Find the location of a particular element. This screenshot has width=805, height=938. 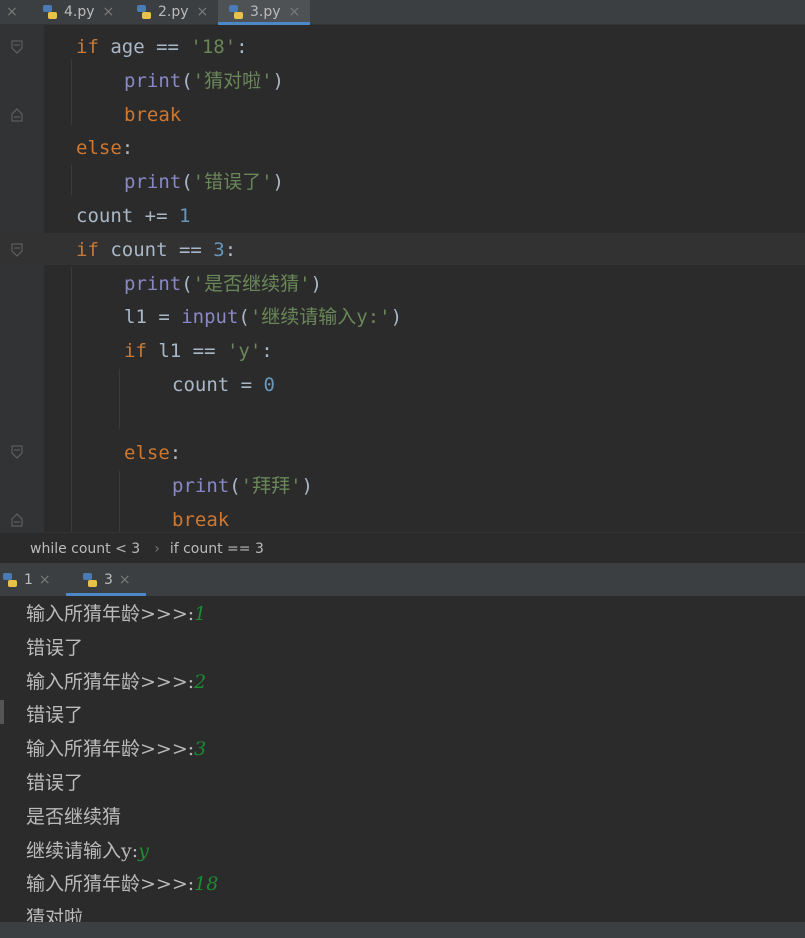

code-token: count == is located at coordinates (156, 249).